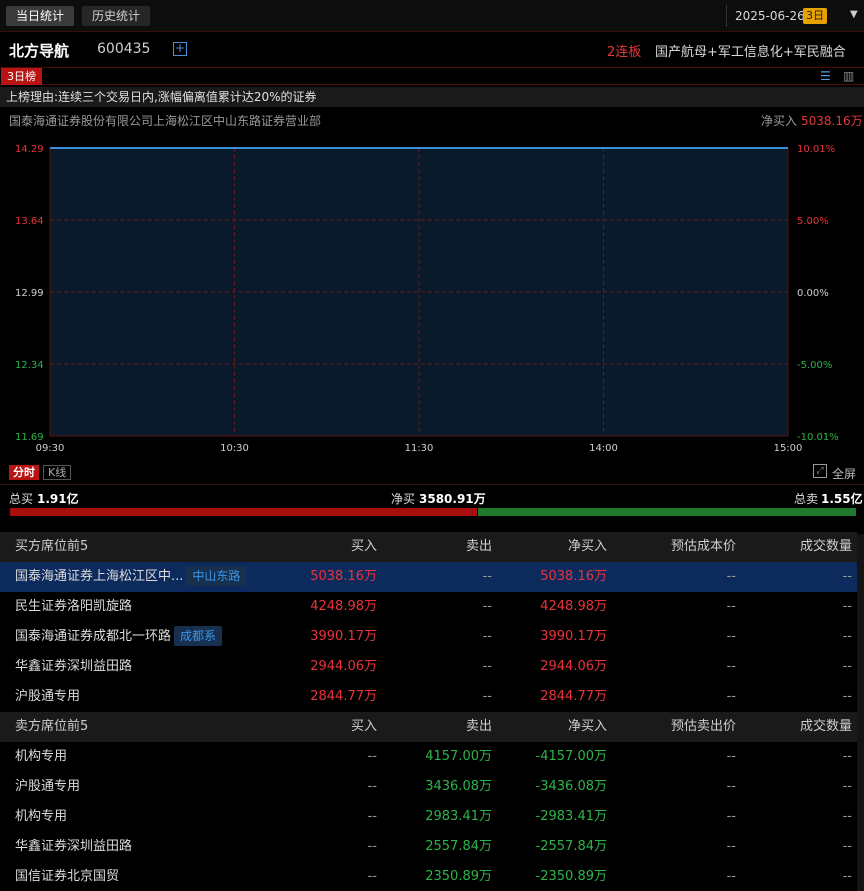  I want to click on sell-table-row: 机构专用 -- 2983.41万 -2983.41万 -- --, so click(428, 817).